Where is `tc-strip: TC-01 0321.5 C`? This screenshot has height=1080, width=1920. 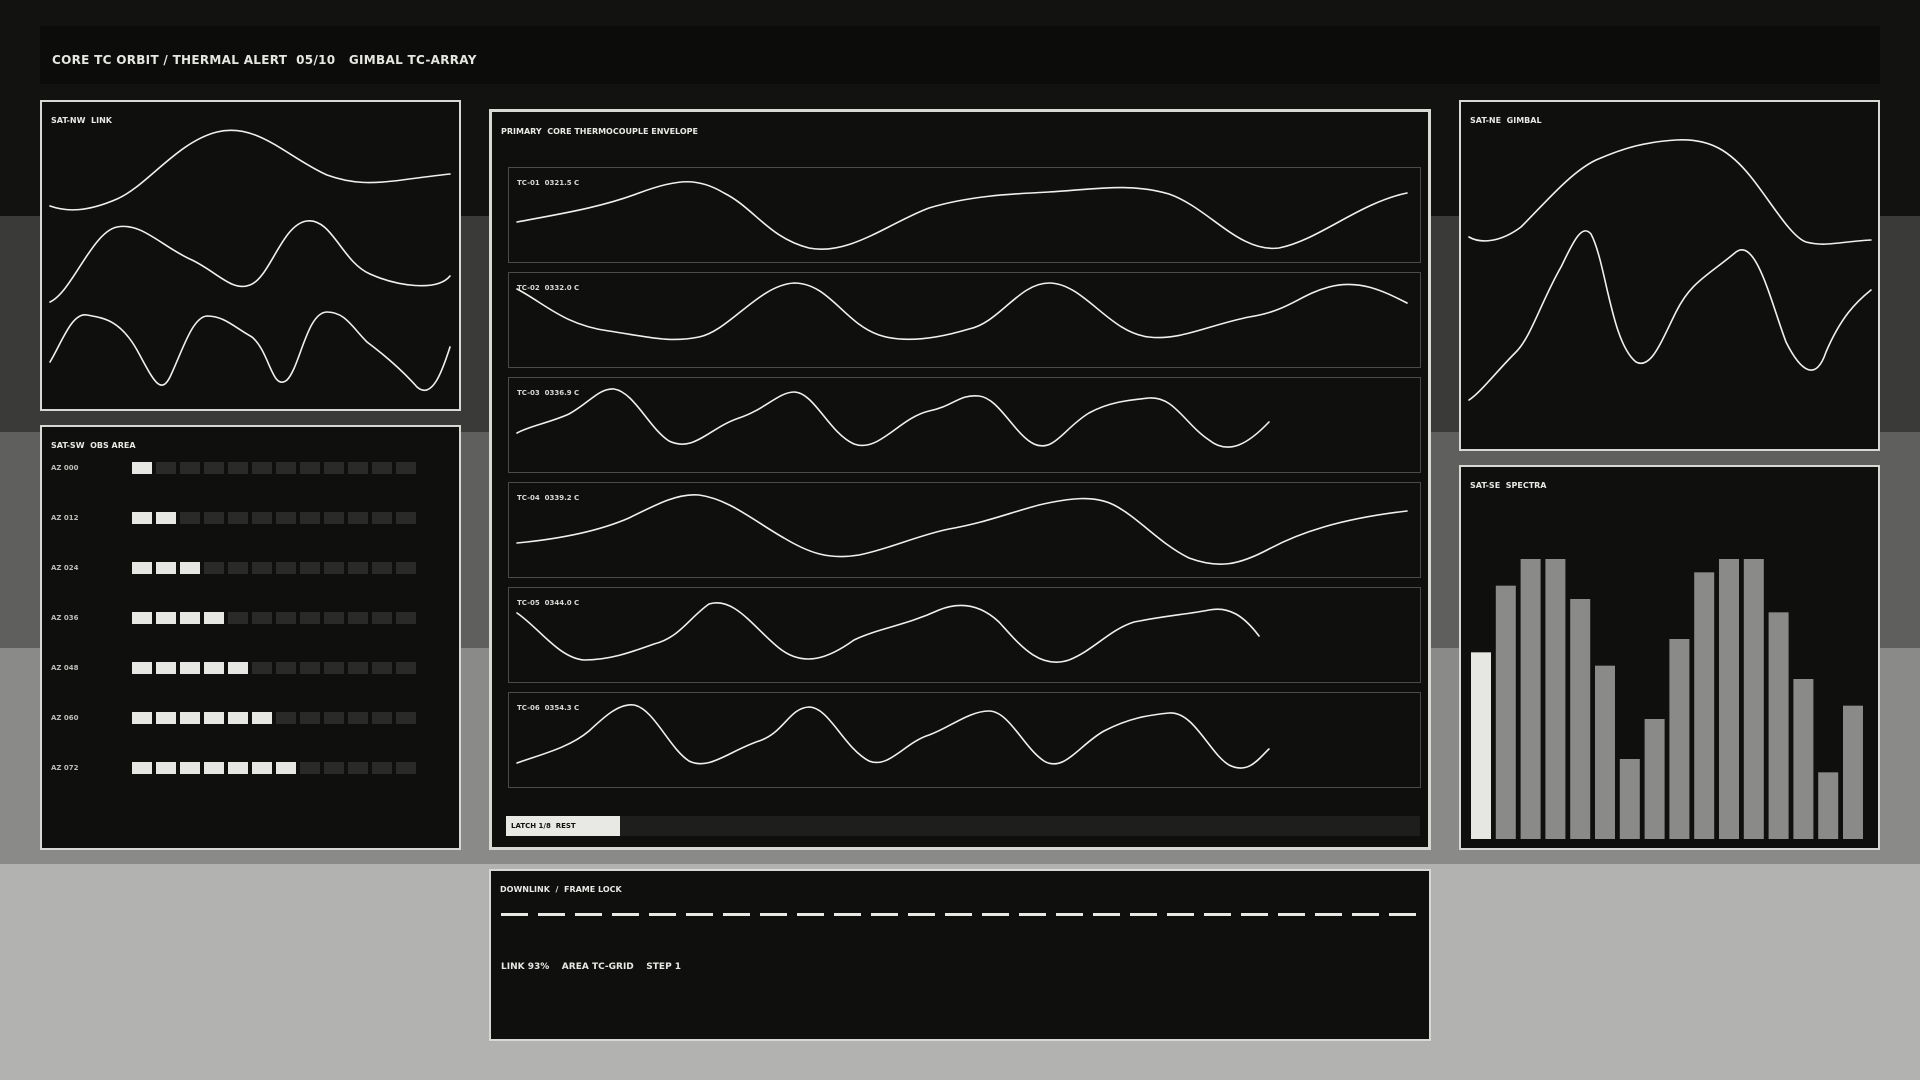
tc-strip: TC-01 0321.5 C is located at coordinates (964, 215).